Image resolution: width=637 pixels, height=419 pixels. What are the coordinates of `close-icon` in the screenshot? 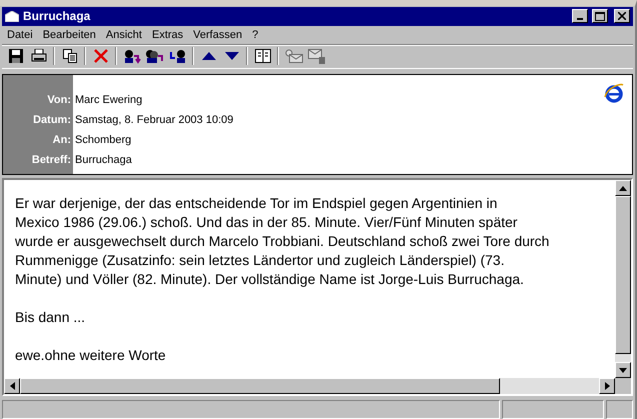 It's located at (622, 16).